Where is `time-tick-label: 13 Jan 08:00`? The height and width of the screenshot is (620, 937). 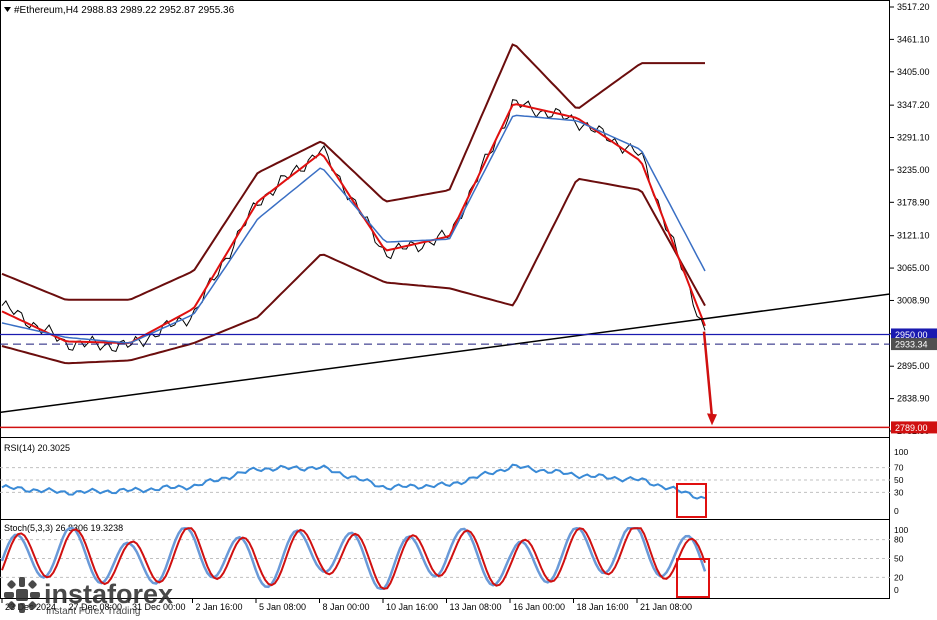
time-tick-label: 13 Jan 08:00 is located at coordinates (476, 607).